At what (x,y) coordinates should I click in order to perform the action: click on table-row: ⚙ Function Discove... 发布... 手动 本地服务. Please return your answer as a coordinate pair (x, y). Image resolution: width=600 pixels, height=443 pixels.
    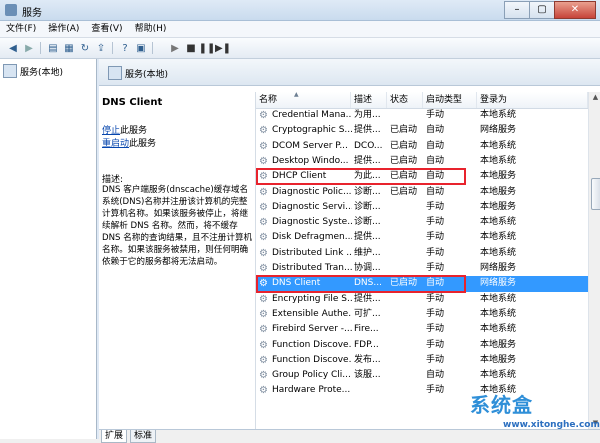
    Looking at the image, I should click on (422, 360).